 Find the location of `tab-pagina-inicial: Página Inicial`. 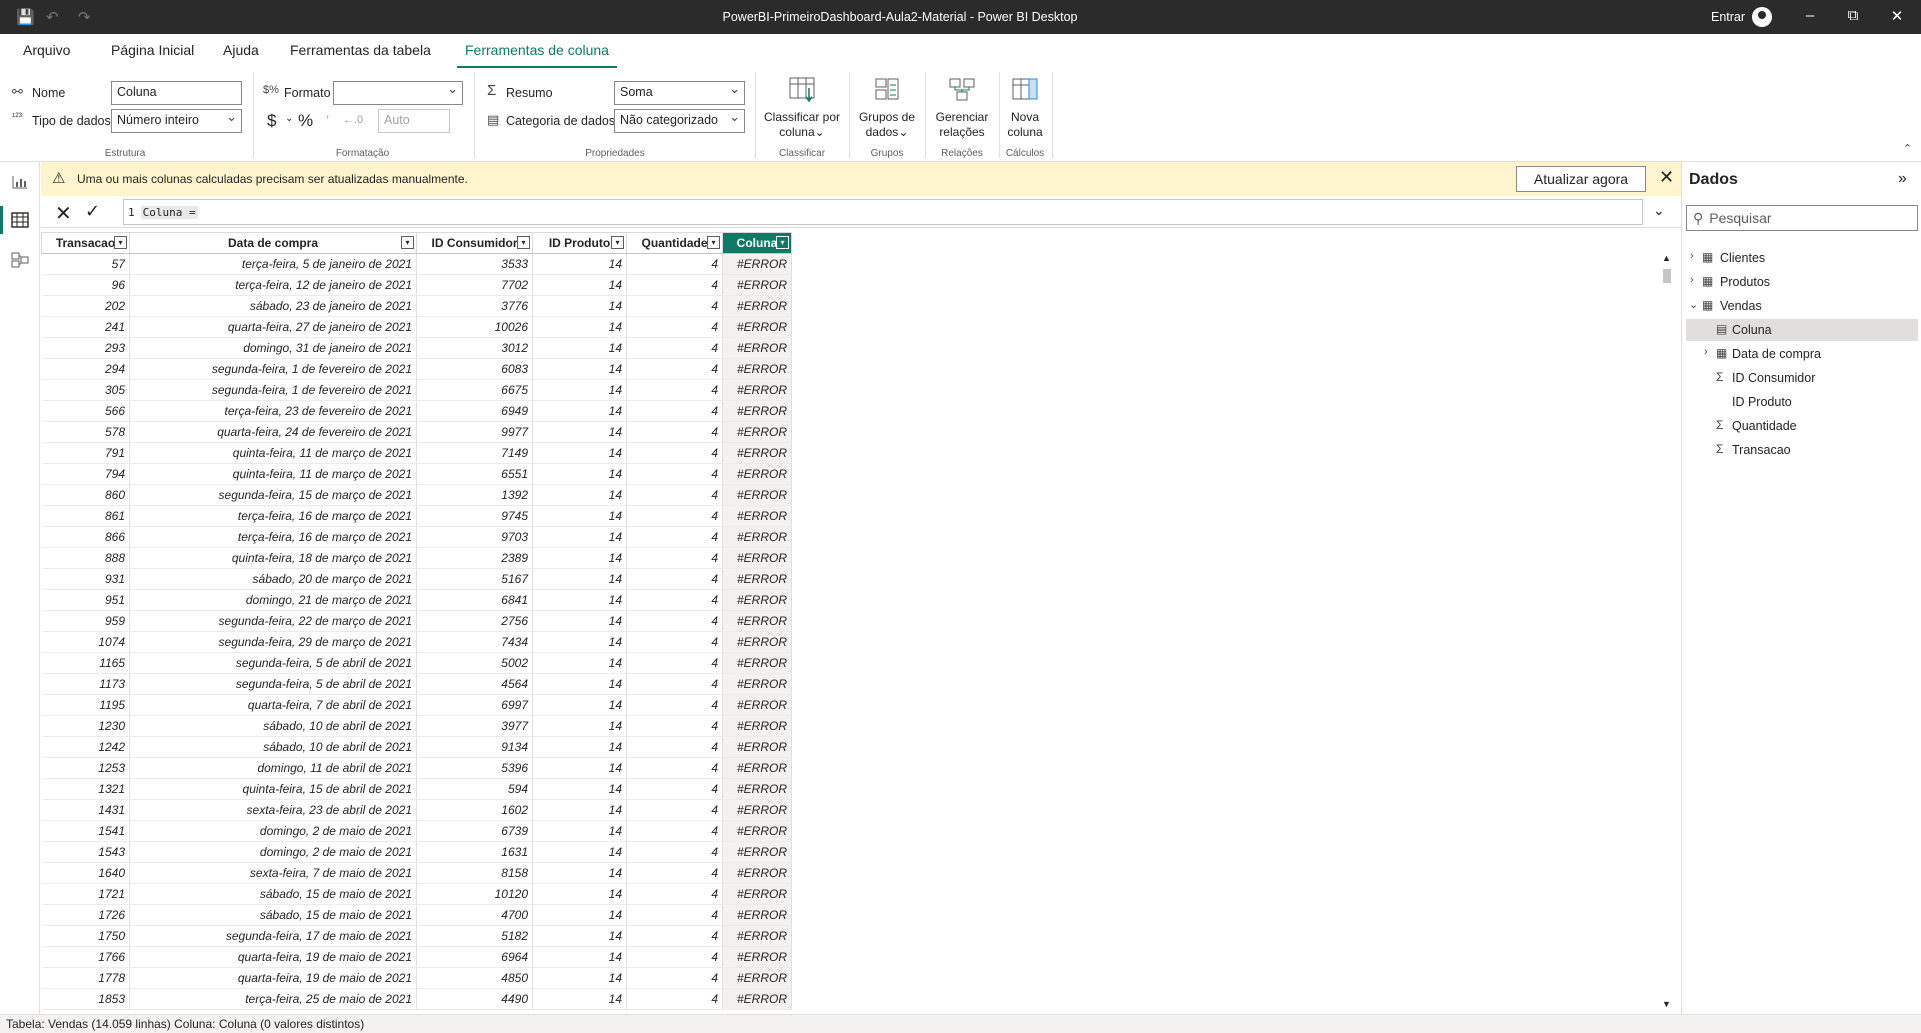

tab-pagina-inicial: Página Inicial is located at coordinates (152, 50).